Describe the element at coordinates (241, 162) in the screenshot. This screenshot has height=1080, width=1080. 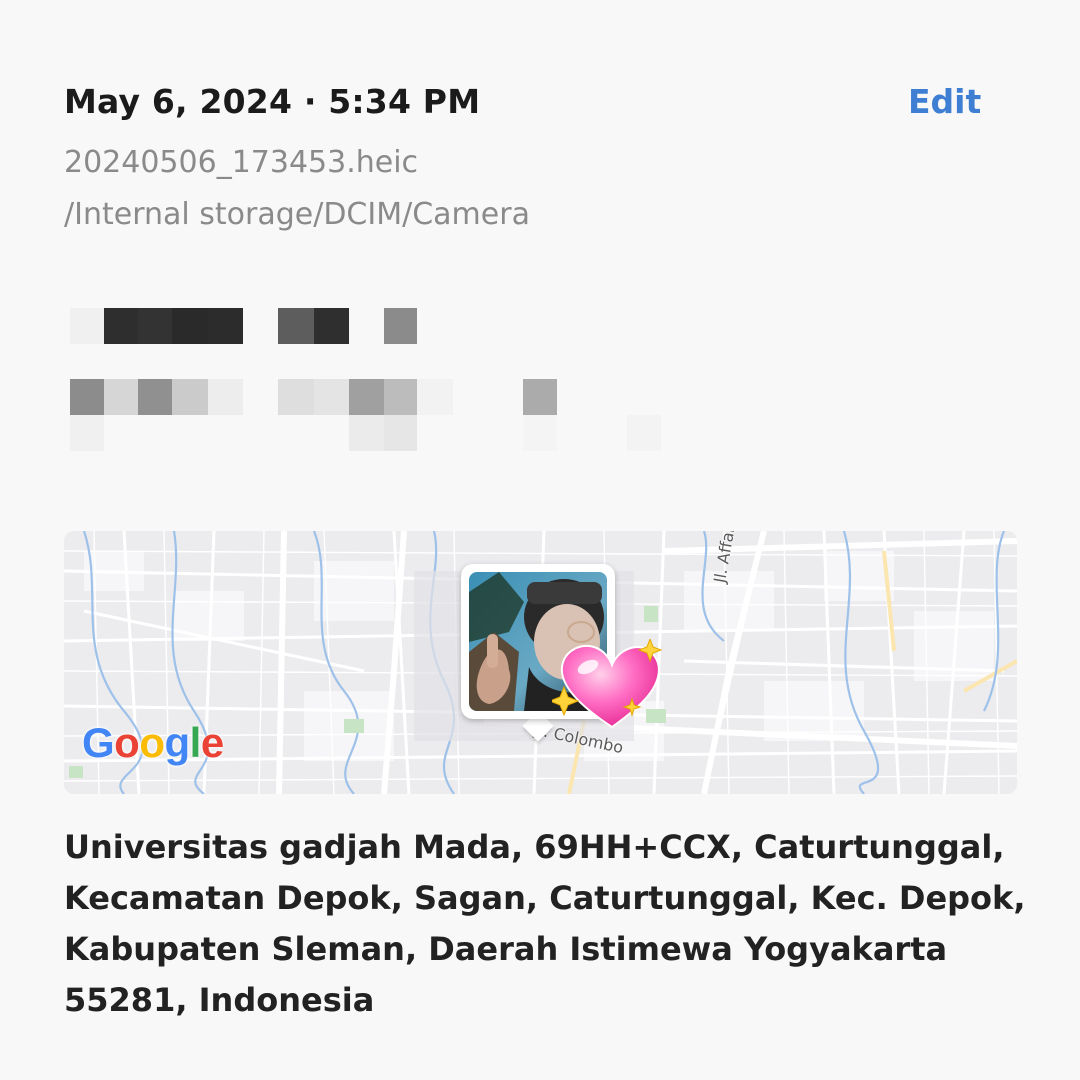
I see `file-name: 20240506_173453.heic` at that location.